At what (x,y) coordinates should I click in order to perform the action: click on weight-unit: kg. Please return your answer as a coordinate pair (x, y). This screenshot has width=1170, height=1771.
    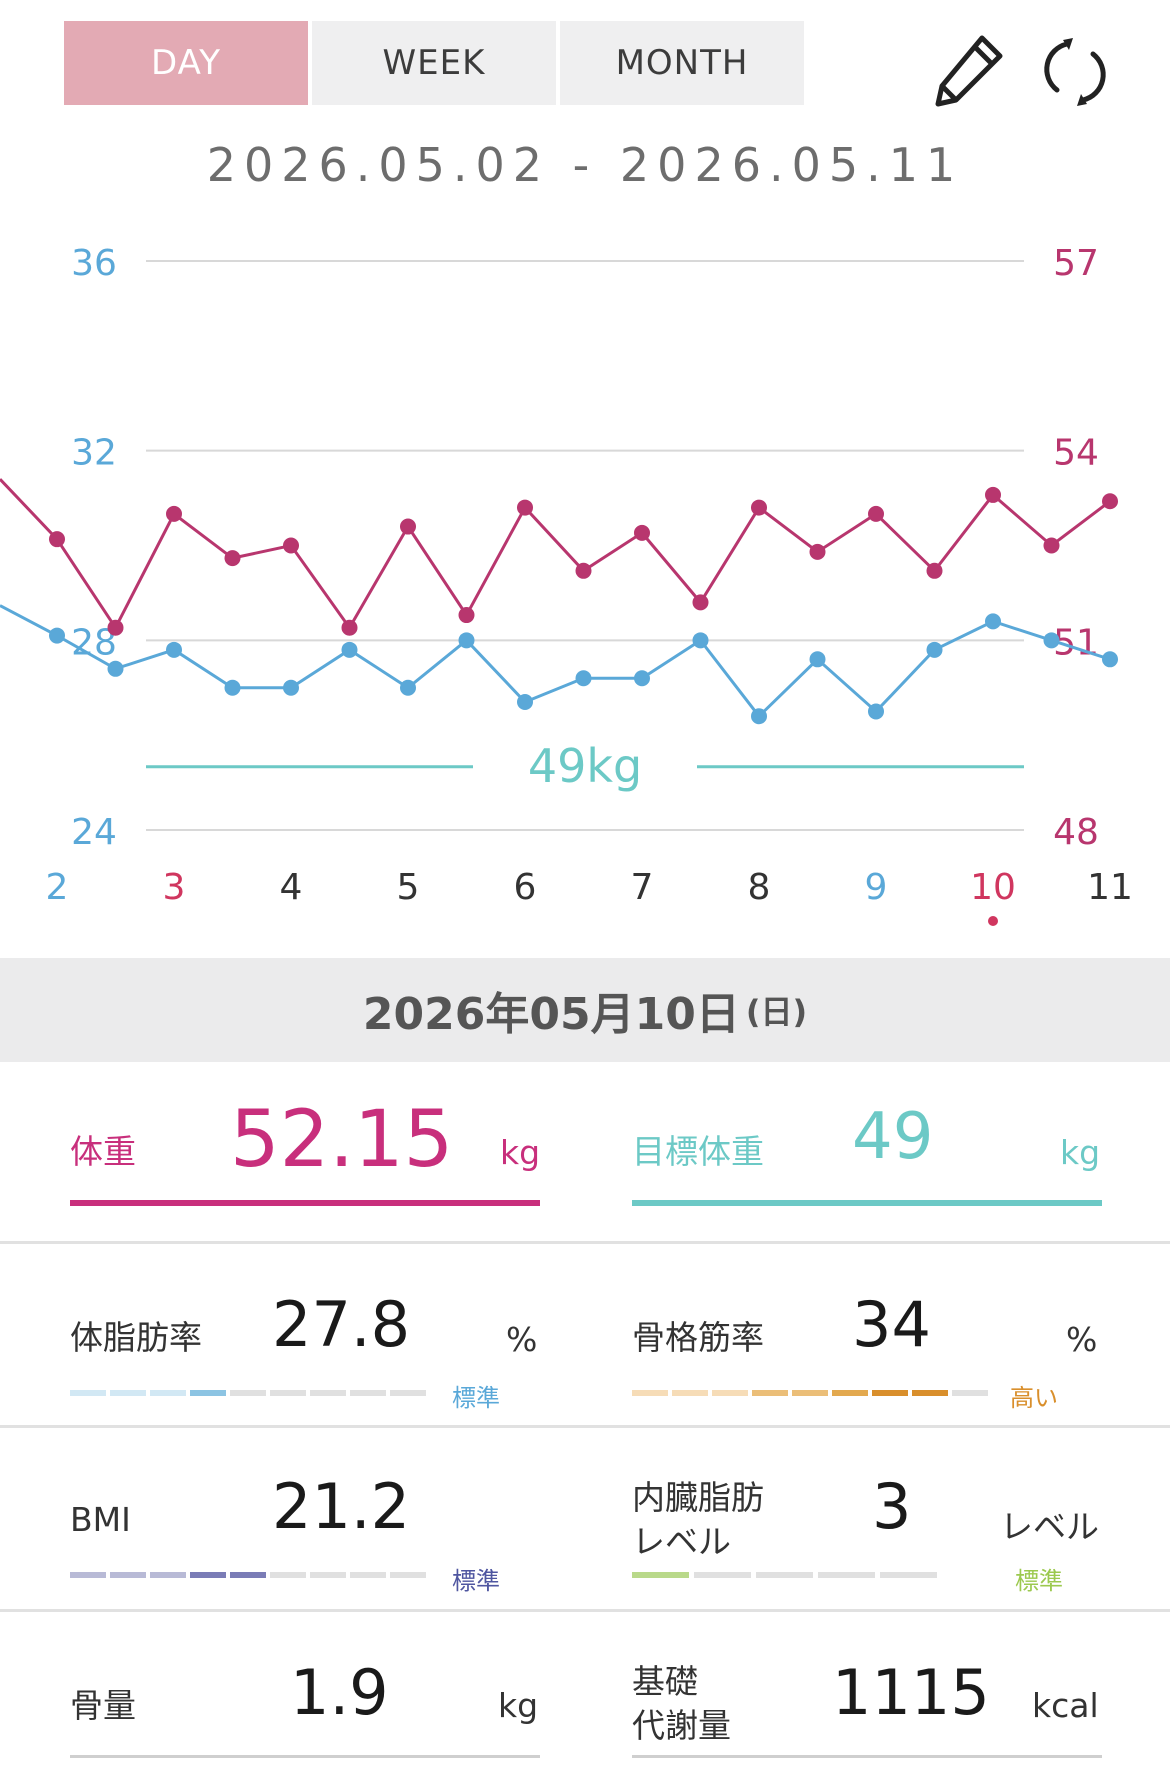
    Looking at the image, I should click on (520, 1152).